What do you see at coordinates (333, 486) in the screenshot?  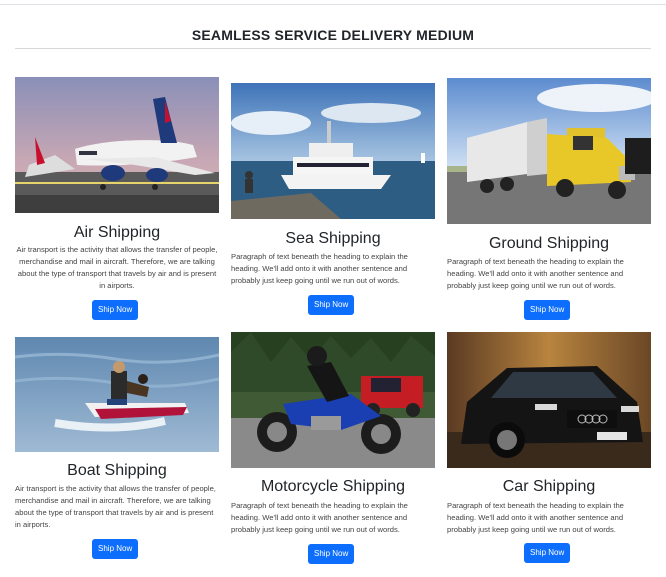 I see `card-title: Motorcycle Shipping` at bounding box center [333, 486].